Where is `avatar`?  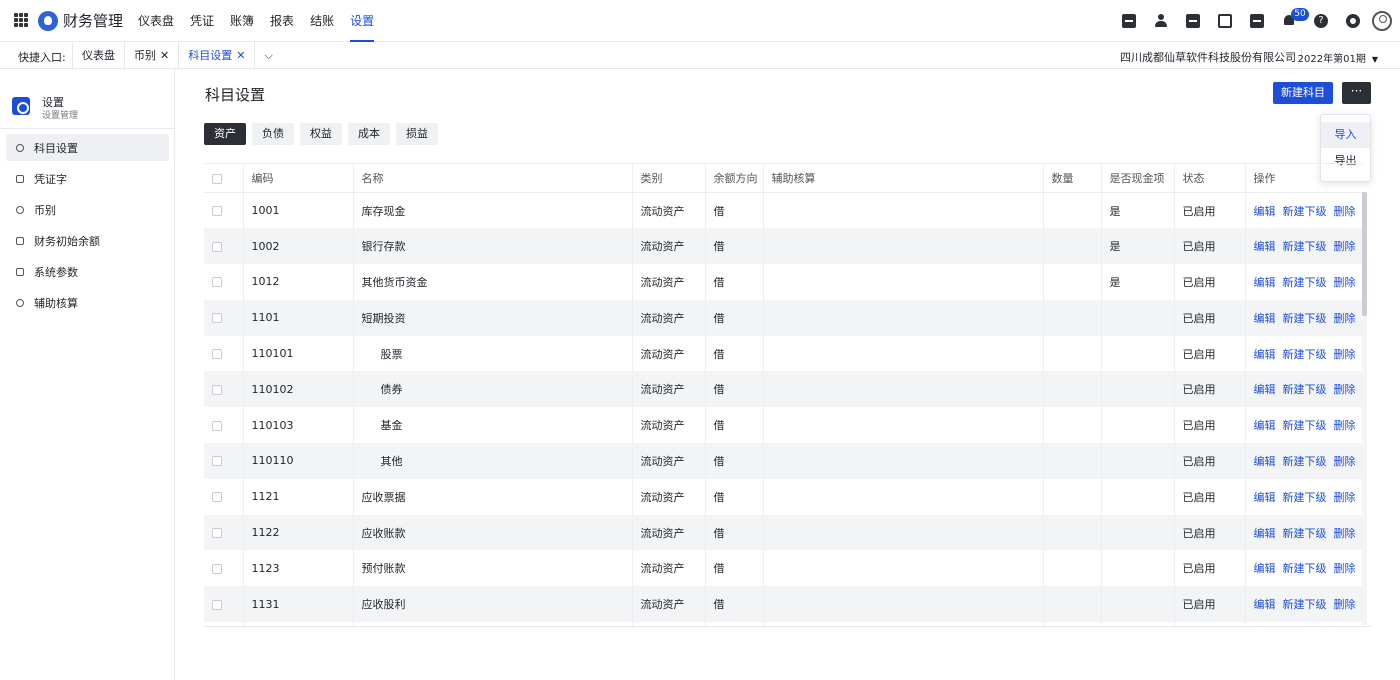
avatar is located at coordinates (1382, 21).